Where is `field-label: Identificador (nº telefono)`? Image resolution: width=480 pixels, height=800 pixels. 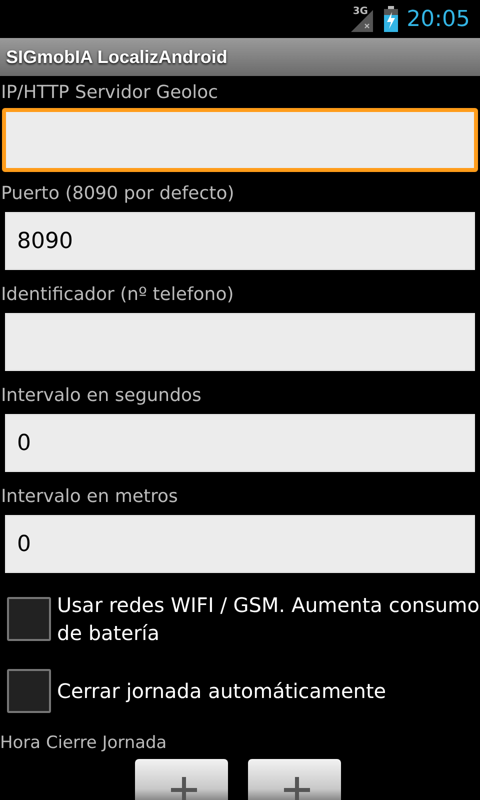
field-label: Identificador (nº telefono) is located at coordinates (117, 295).